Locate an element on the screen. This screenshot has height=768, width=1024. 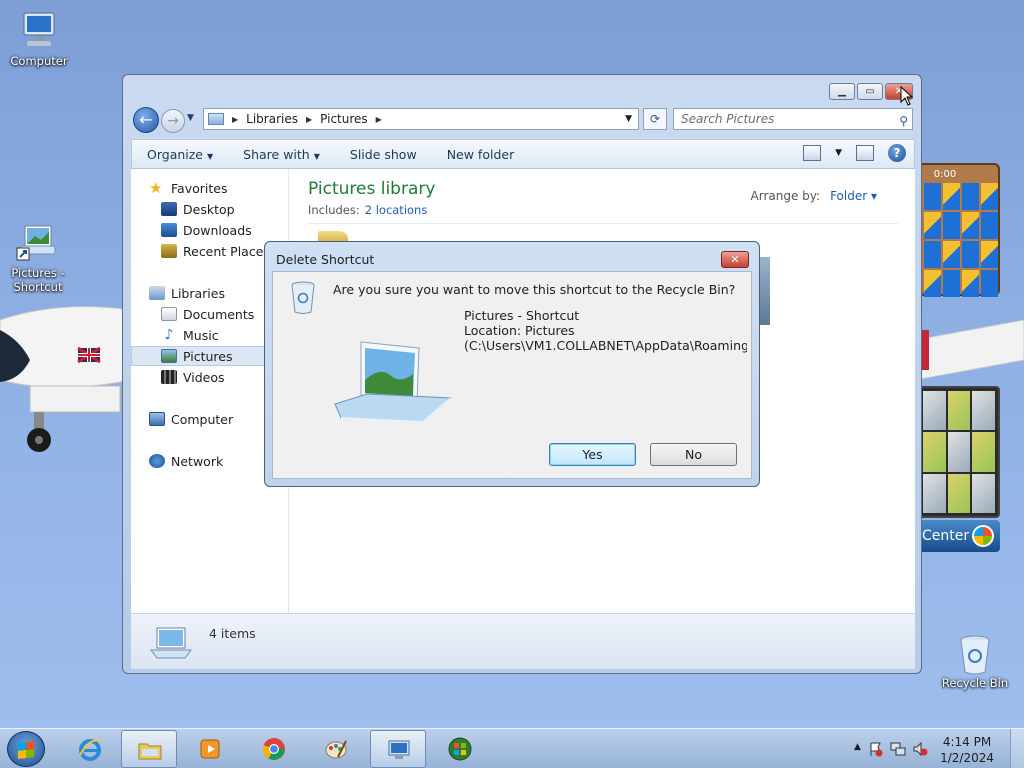
help-icon: ? is located at coordinates (897, 153).